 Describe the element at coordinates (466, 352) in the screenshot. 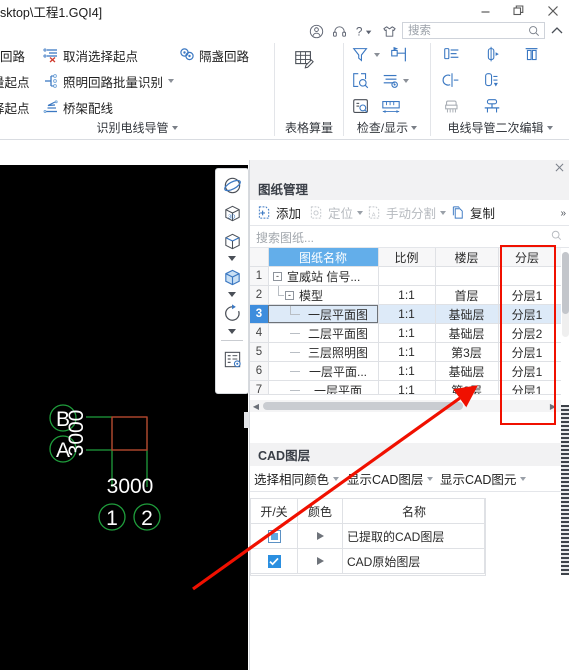

I see `cell-floor: 第3层` at that location.